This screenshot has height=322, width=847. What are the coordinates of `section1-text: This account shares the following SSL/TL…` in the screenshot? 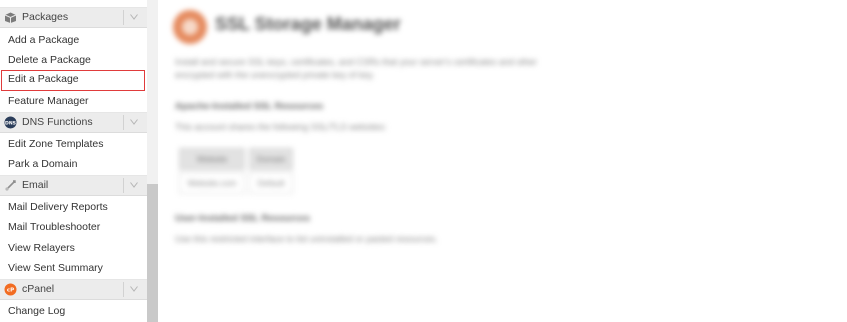 It's located at (281, 127).